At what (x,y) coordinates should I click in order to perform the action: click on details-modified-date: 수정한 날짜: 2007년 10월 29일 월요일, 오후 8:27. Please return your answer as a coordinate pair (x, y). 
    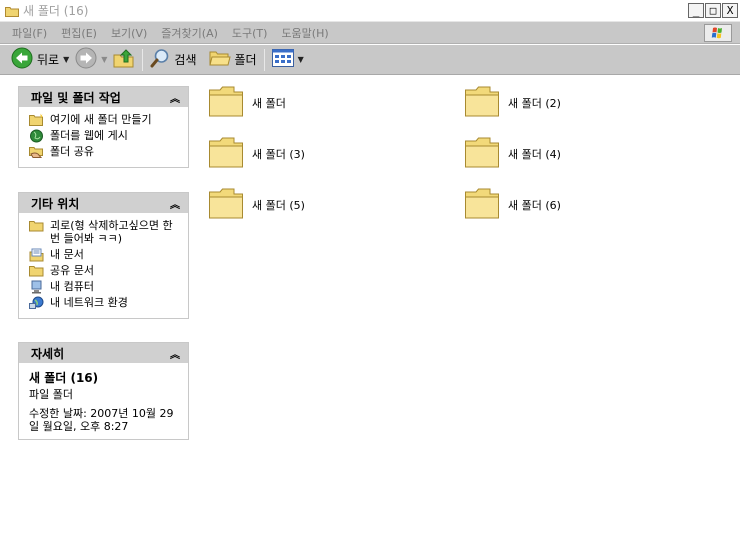
    Looking at the image, I should click on (101, 420).